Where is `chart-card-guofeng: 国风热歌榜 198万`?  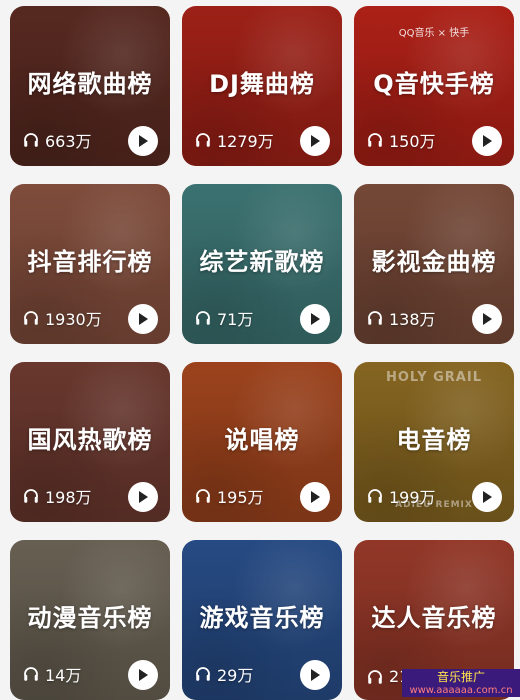
chart-card-guofeng: 国风热歌榜 198万 is located at coordinates (90, 442).